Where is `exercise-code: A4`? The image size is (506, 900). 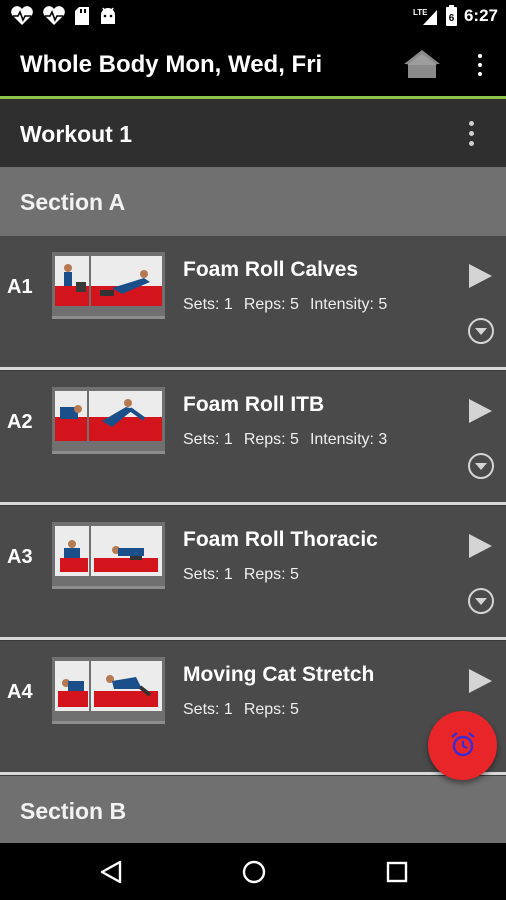
exercise-code: A4 is located at coordinates (20, 692).